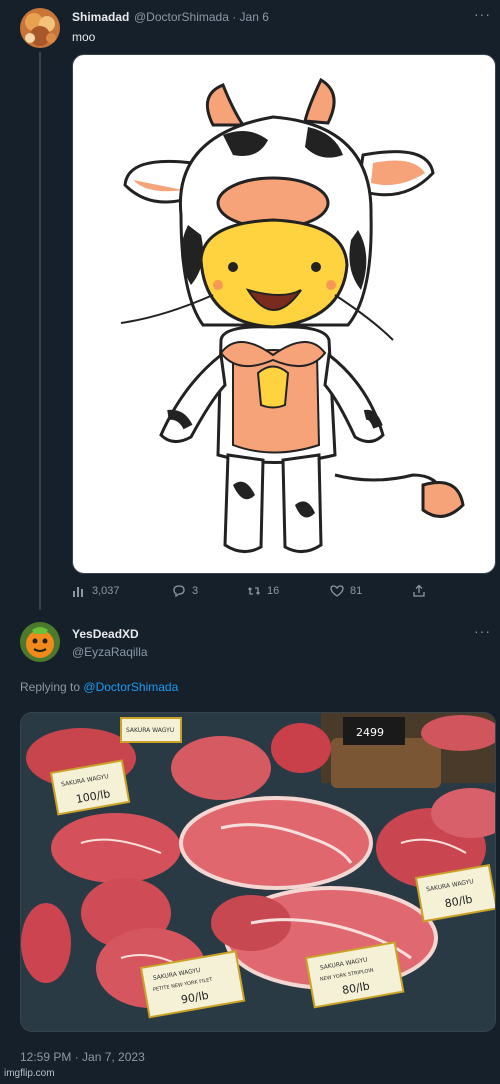 The height and width of the screenshot is (1084, 500). What do you see at coordinates (78, 592) in the screenshot?
I see `views-icon` at bounding box center [78, 592].